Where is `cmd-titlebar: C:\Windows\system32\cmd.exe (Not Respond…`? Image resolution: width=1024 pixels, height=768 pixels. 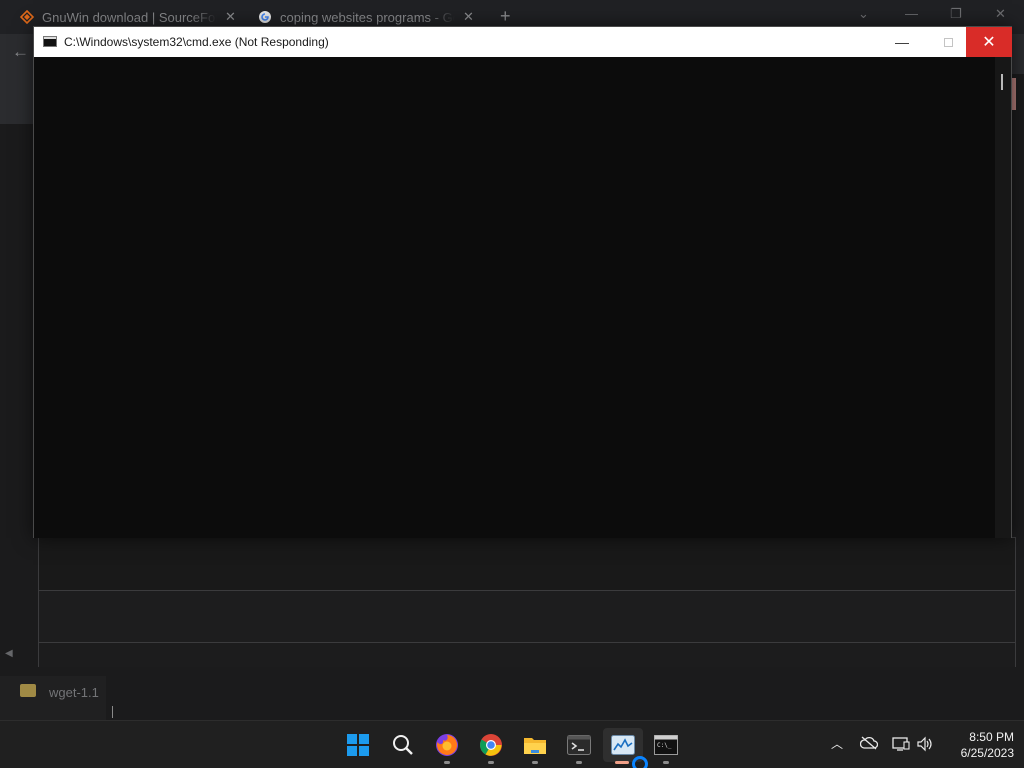 cmd-titlebar: C:\Windows\system32\cmd.exe (Not Respond… is located at coordinates (523, 42).